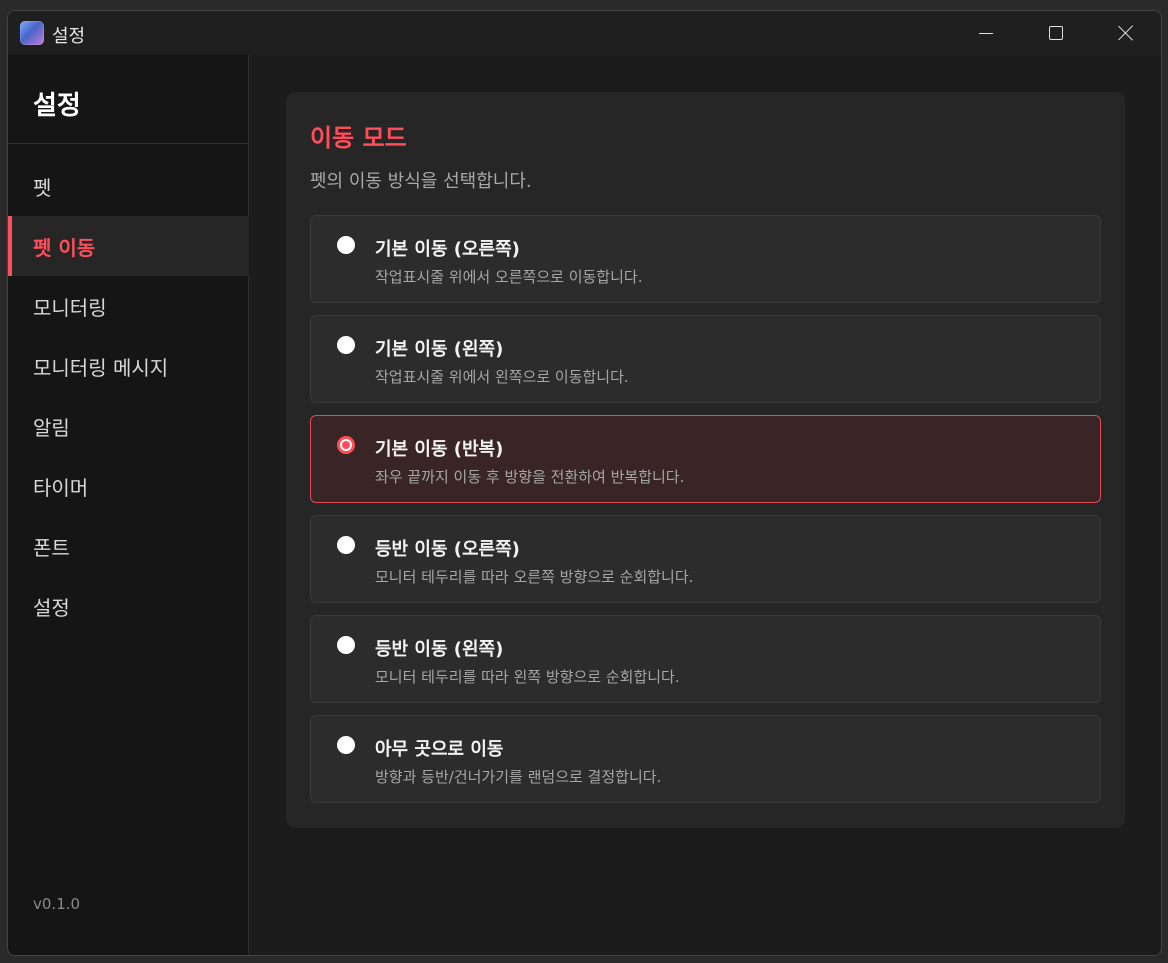  I want to click on option-climb-right: 등반 이동 (오른쪽) 모니터 테두리를 따라 오른쪽 방향으로 순회합니다., so click(705, 559).